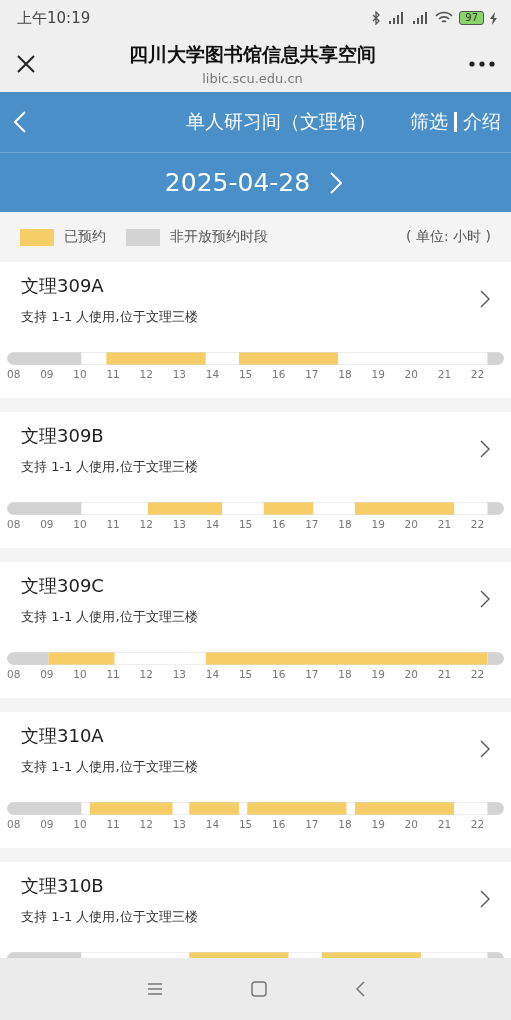 This screenshot has width=511, height=1020. Describe the element at coordinates (448, 237) in the screenshot. I see `unit-label: ( 单位: 小时 )` at that location.